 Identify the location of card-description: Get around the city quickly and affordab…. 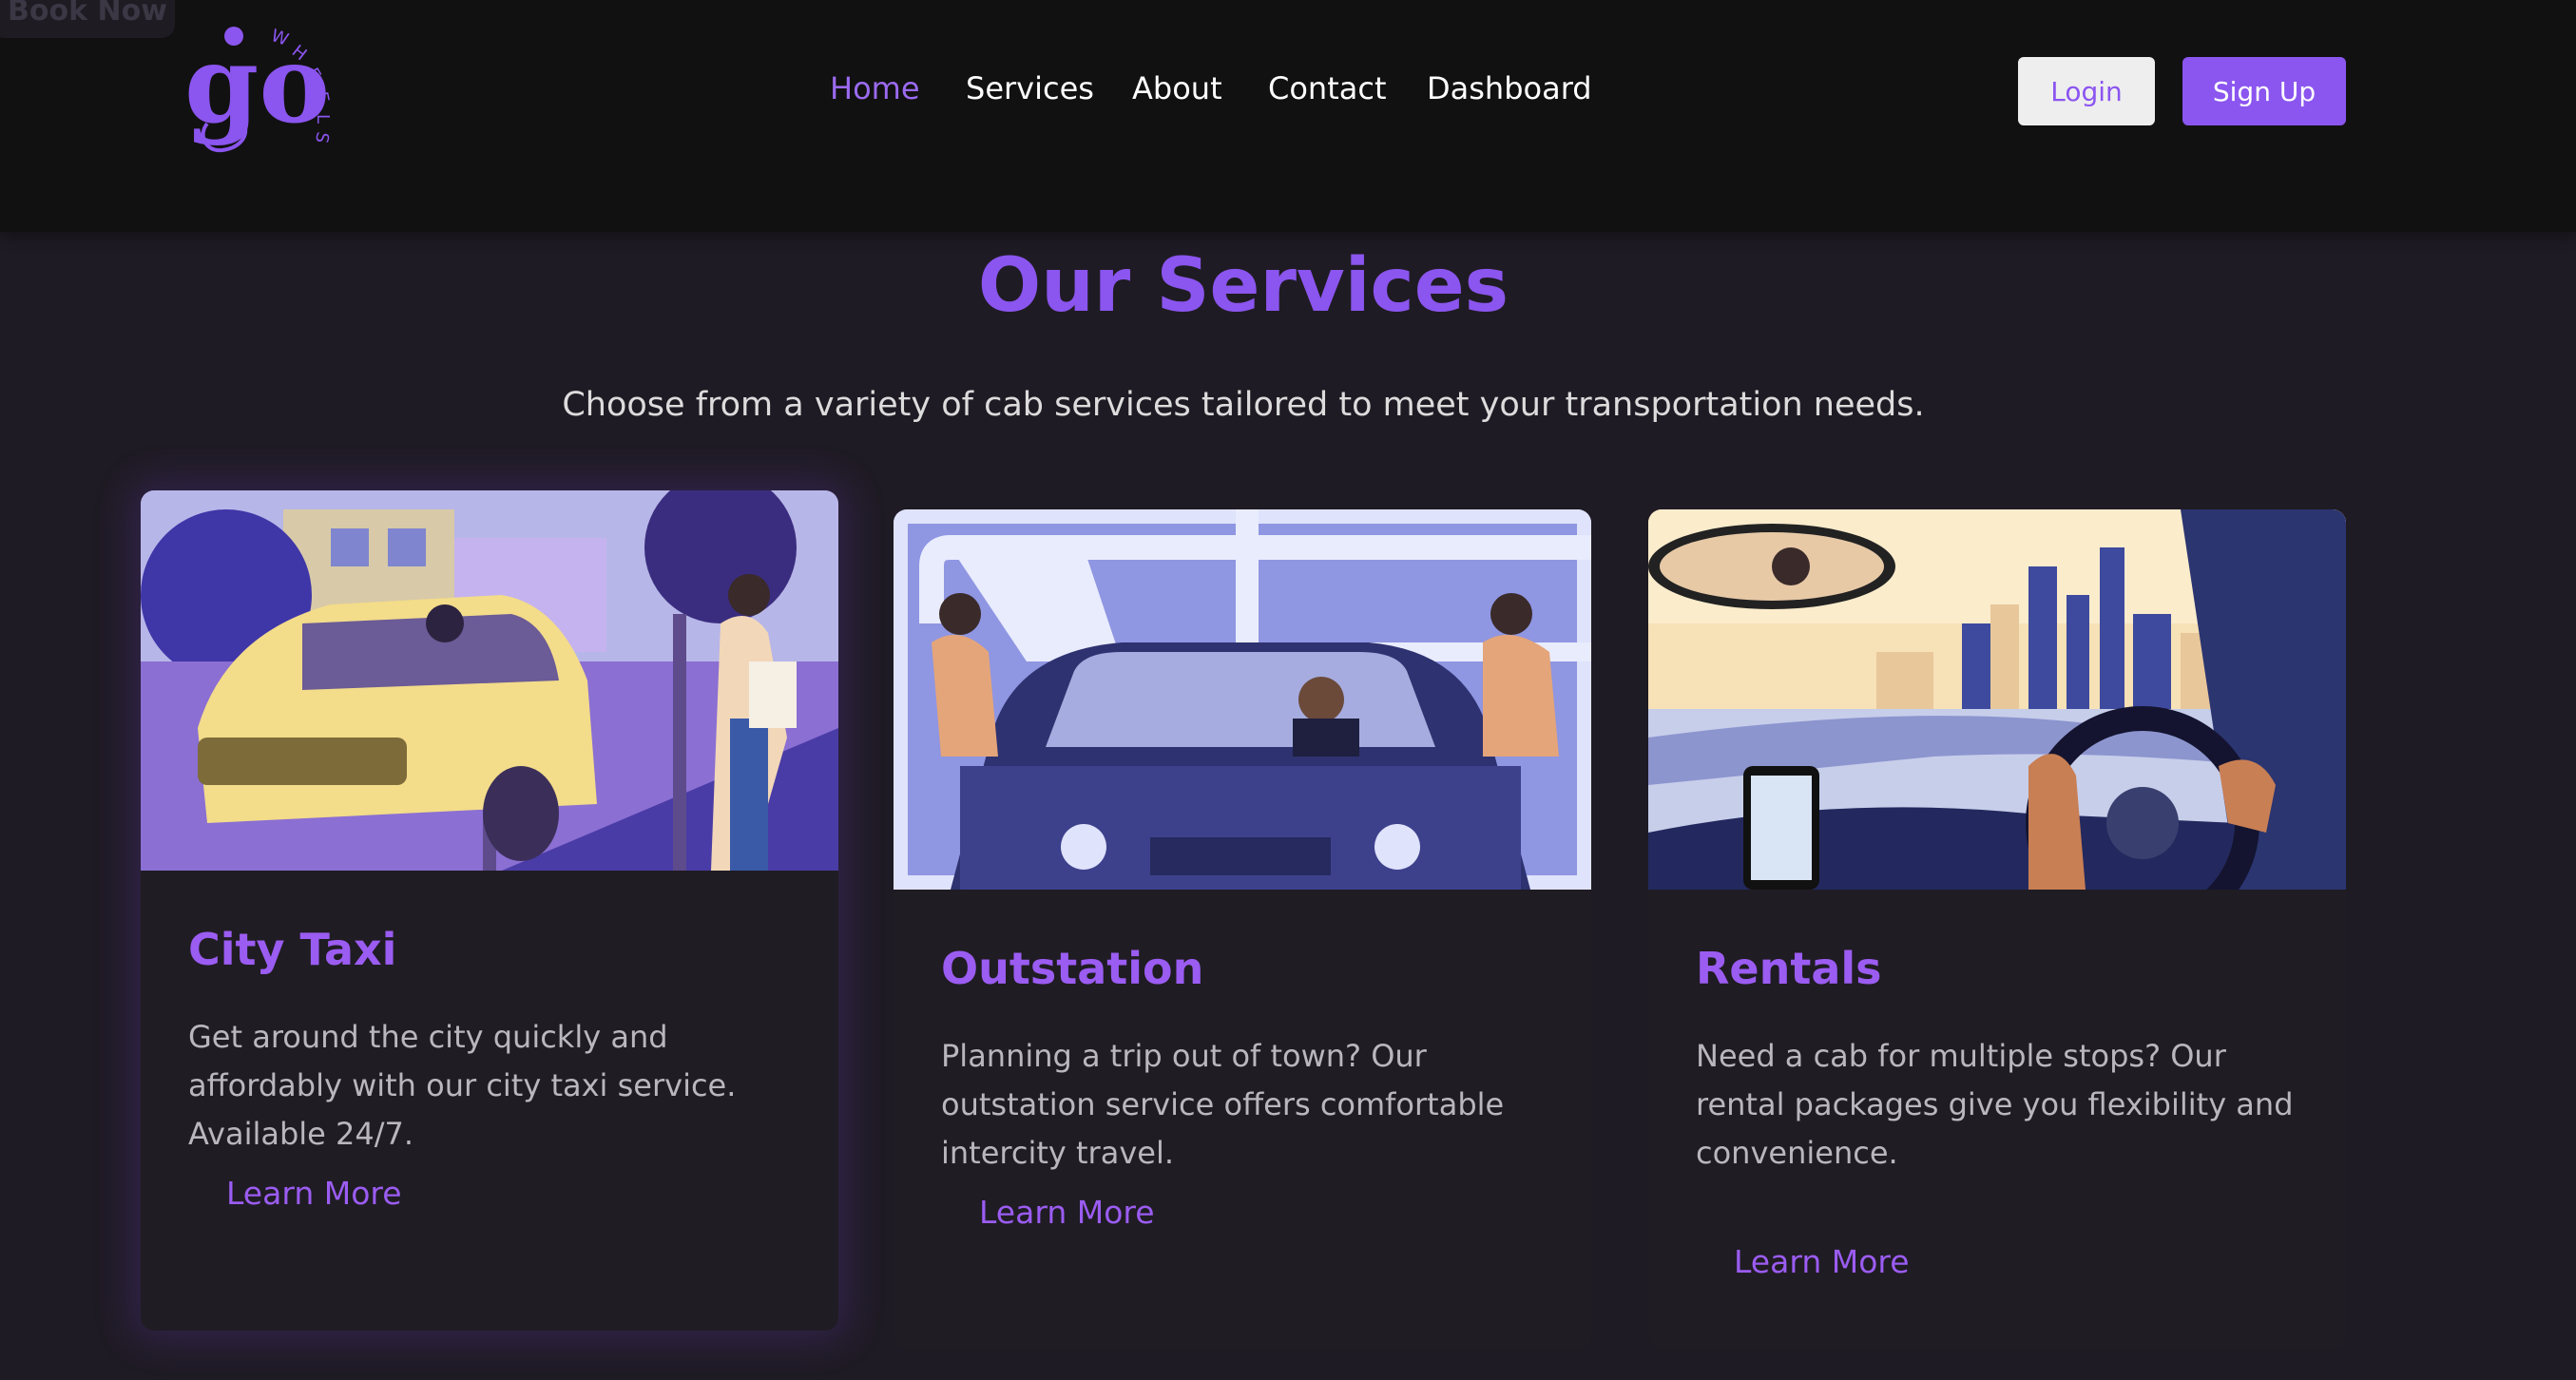
(463, 1085).